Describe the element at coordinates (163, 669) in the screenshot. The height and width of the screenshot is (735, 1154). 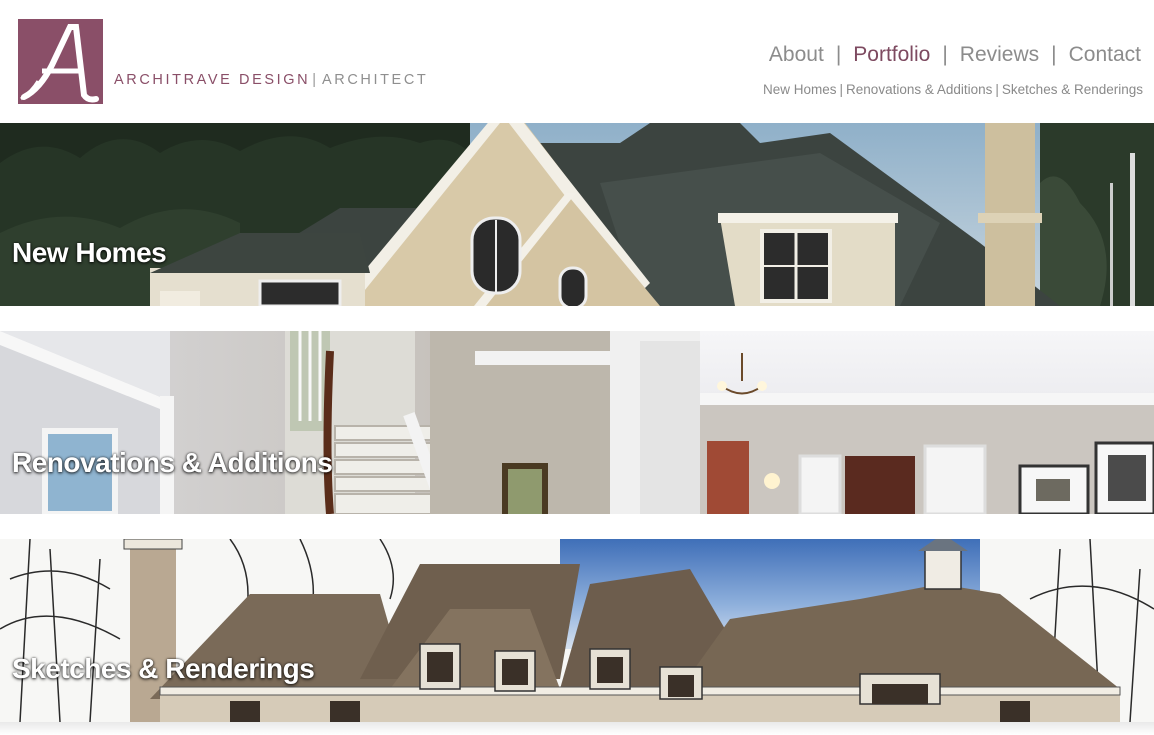
I see `banner-title: Sketches & Renderings` at that location.